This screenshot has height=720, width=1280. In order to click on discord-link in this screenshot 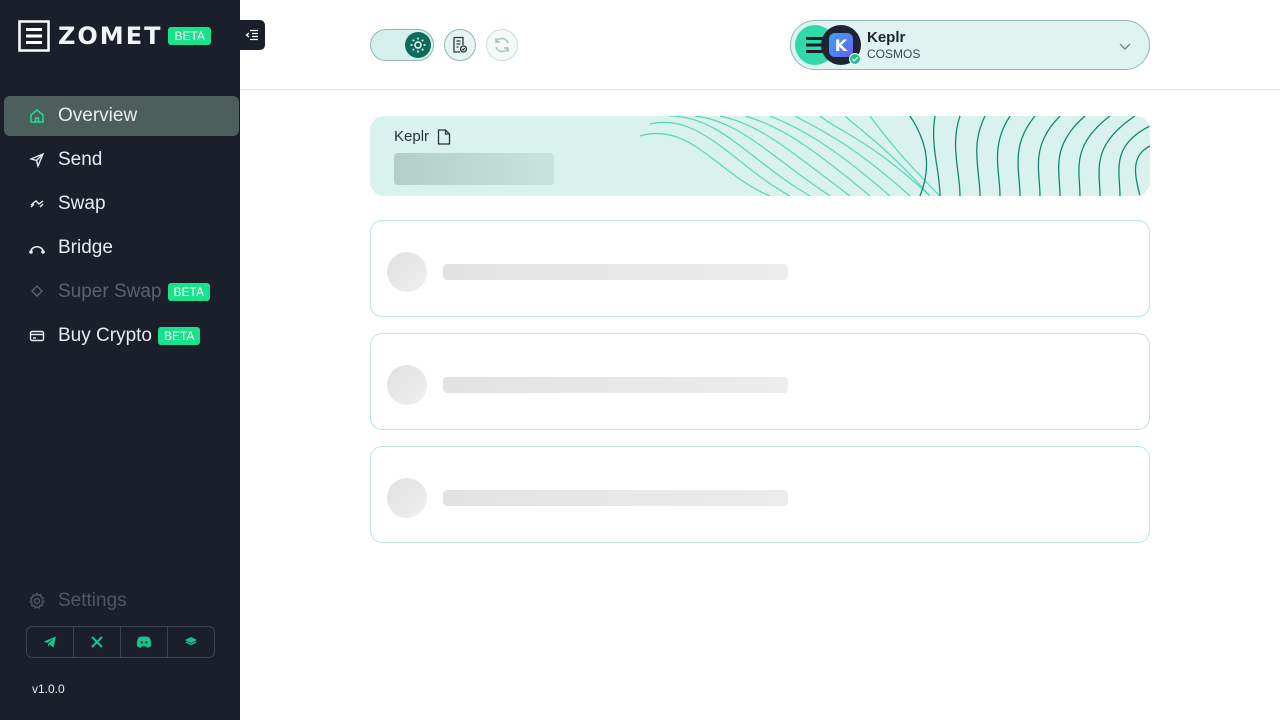, I will do `click(144, 642)`.